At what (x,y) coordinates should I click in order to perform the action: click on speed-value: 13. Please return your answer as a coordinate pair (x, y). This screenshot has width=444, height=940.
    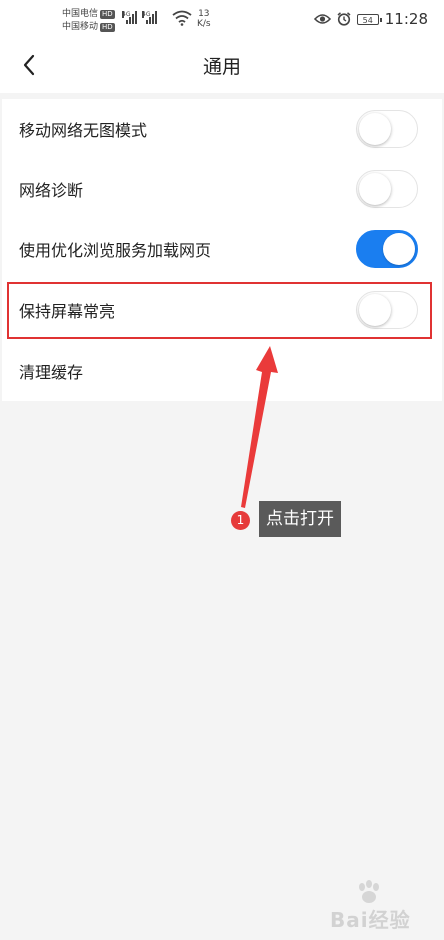
    Looking at the image, I should click on (204, 14).